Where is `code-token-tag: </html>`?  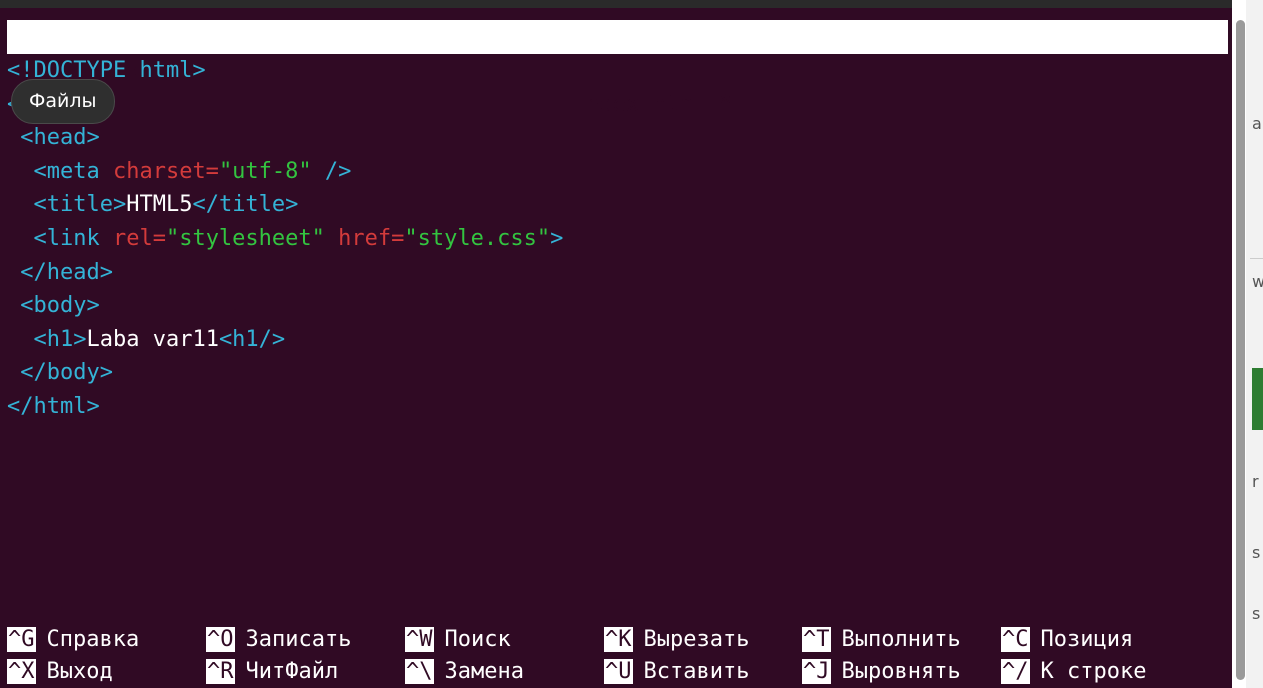
code-token-tag: </html> is located at coordinates (53, 406).